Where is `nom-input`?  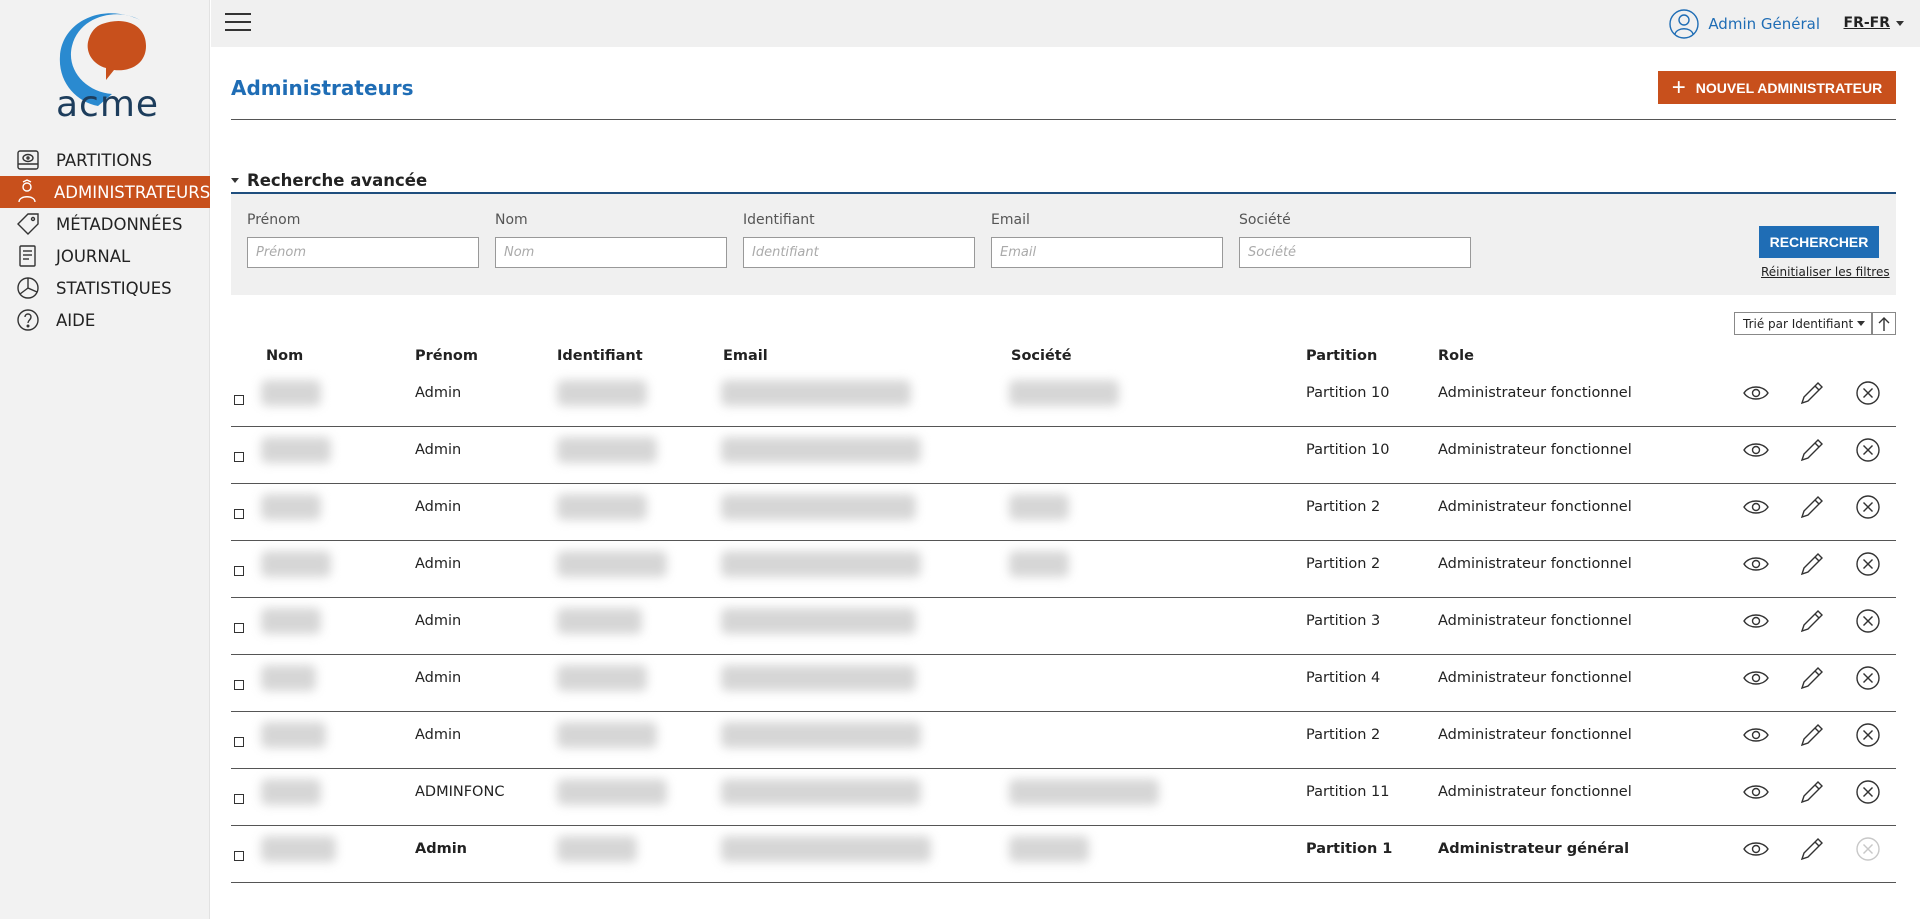
nom-input is located at coordinates (611, 252).